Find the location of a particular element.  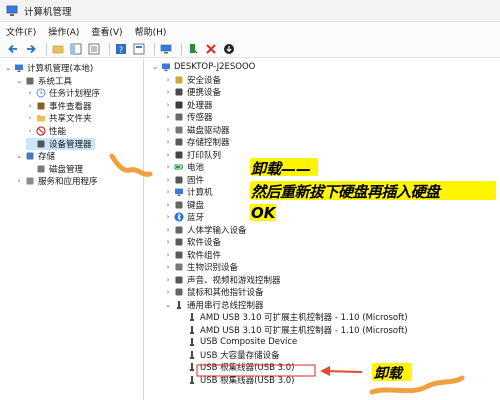

device-tree-item-row: › 鼠标和其他指针设备 is located at coordinates (214, 292).